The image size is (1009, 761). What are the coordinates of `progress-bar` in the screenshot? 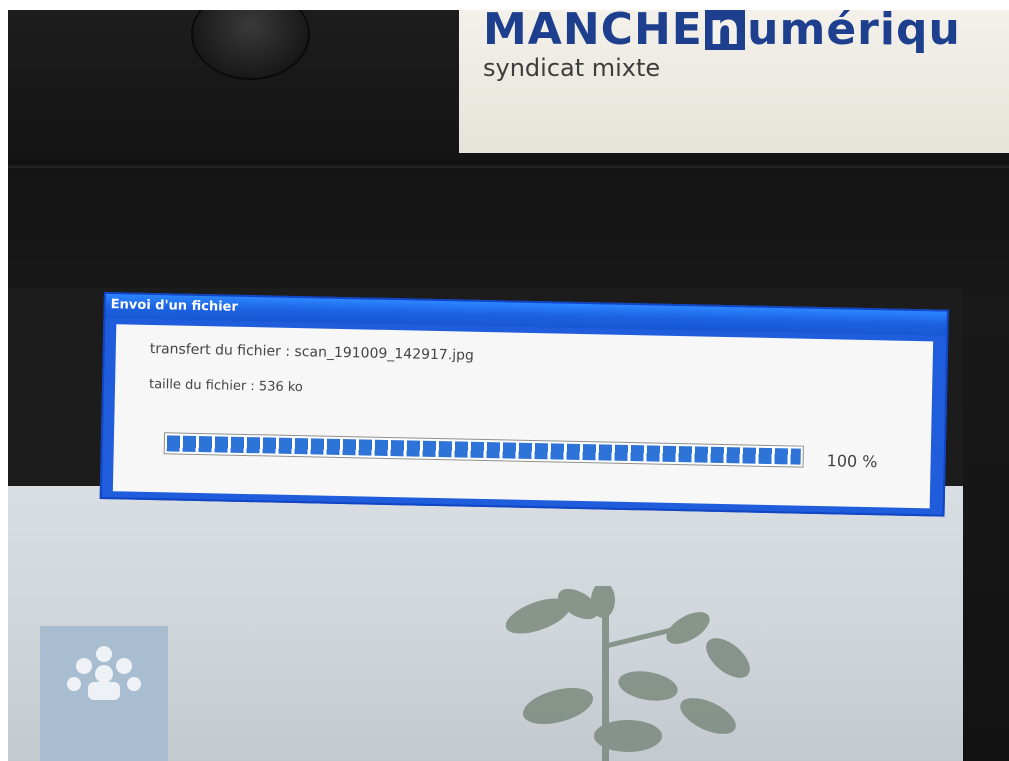 It's located at (483, 450).